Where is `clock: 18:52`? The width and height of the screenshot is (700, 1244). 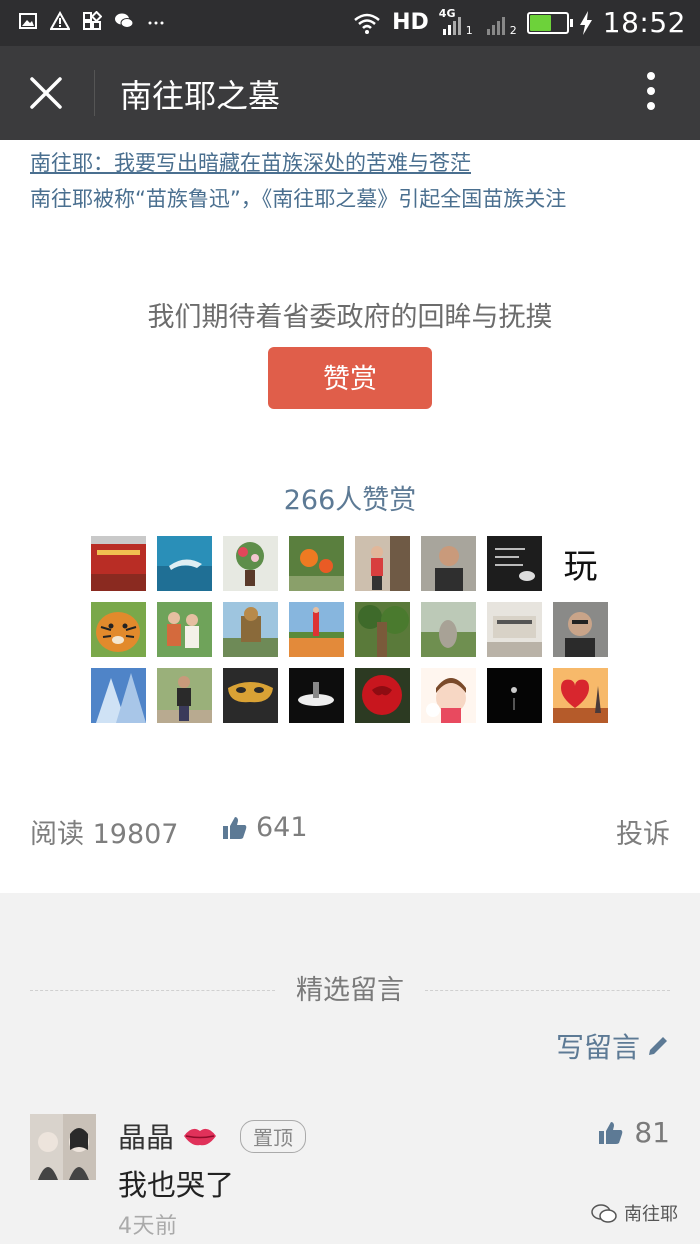
clock: 18:52 is located at coordinates (644, 22).